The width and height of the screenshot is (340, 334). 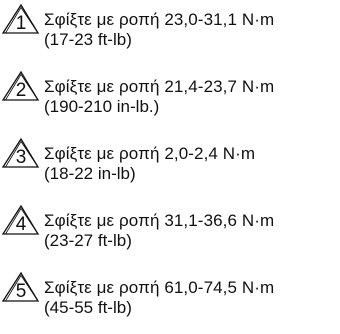 I want to click on marker-number-4: 4, so click(x=21, y=224).